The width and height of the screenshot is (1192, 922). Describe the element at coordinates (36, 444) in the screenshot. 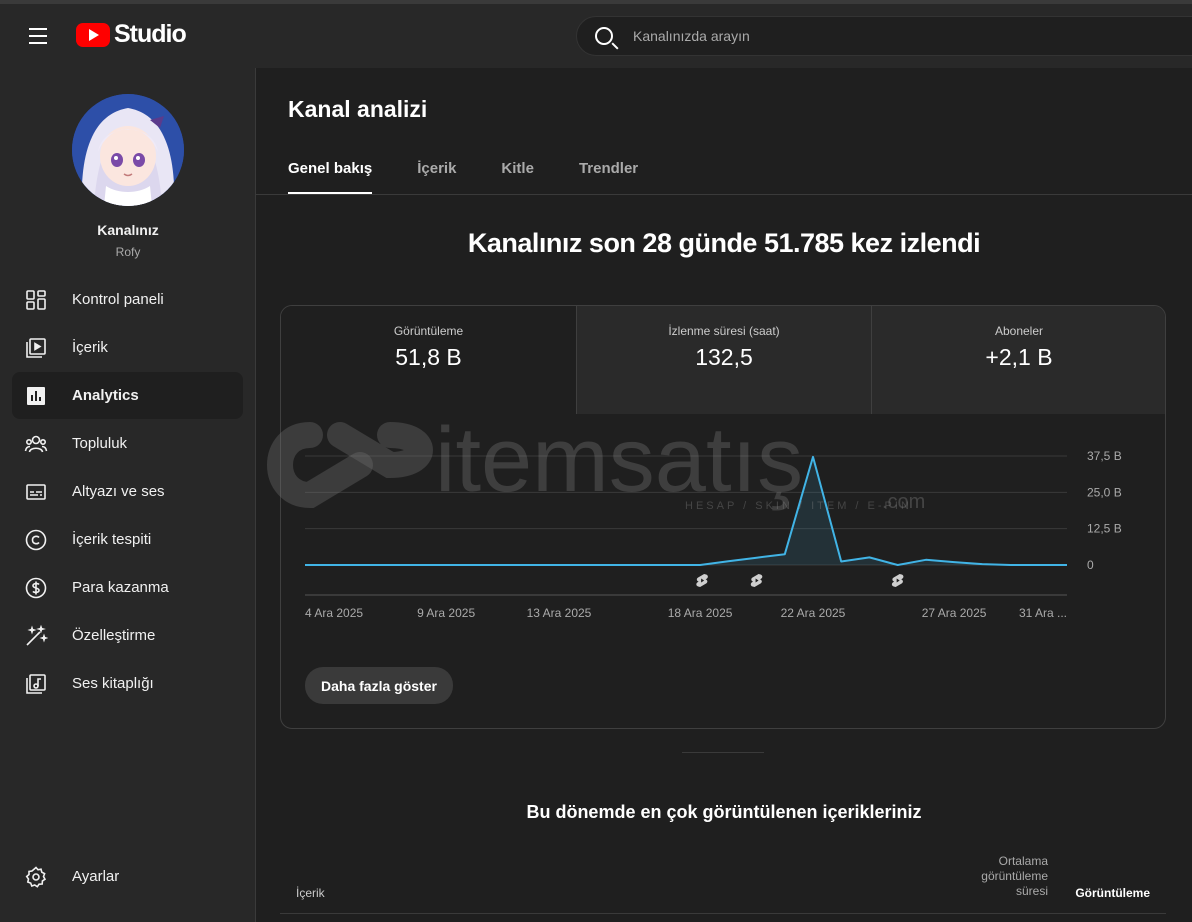

I see `community-icon` at that location.